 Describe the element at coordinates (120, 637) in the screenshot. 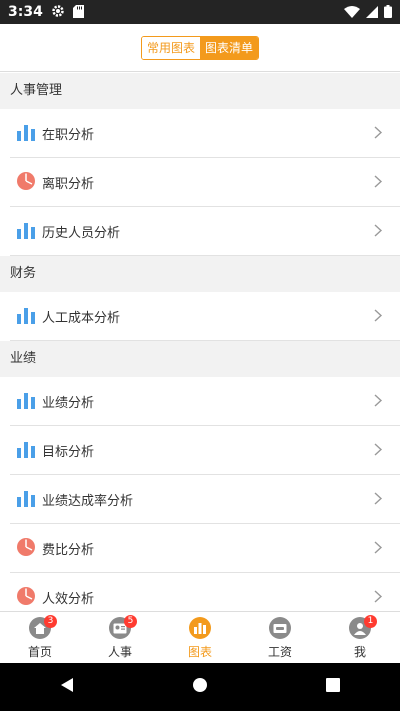

I see `tab-personnel: 5 人事` at that location.